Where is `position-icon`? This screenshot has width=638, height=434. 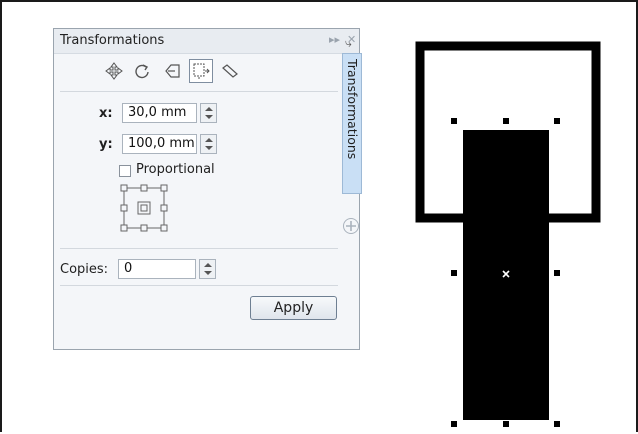 position-icon is located at coordinates (114, 71).